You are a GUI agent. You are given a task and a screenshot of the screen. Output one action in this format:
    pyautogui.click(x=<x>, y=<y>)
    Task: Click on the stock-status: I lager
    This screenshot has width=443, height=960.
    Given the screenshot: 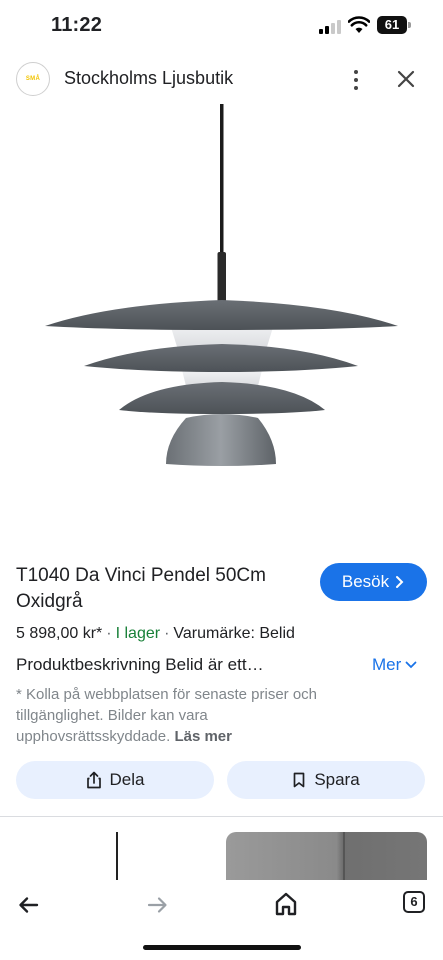 What is the action you would take?
    pyautogui.click(x=138, y=633)
    